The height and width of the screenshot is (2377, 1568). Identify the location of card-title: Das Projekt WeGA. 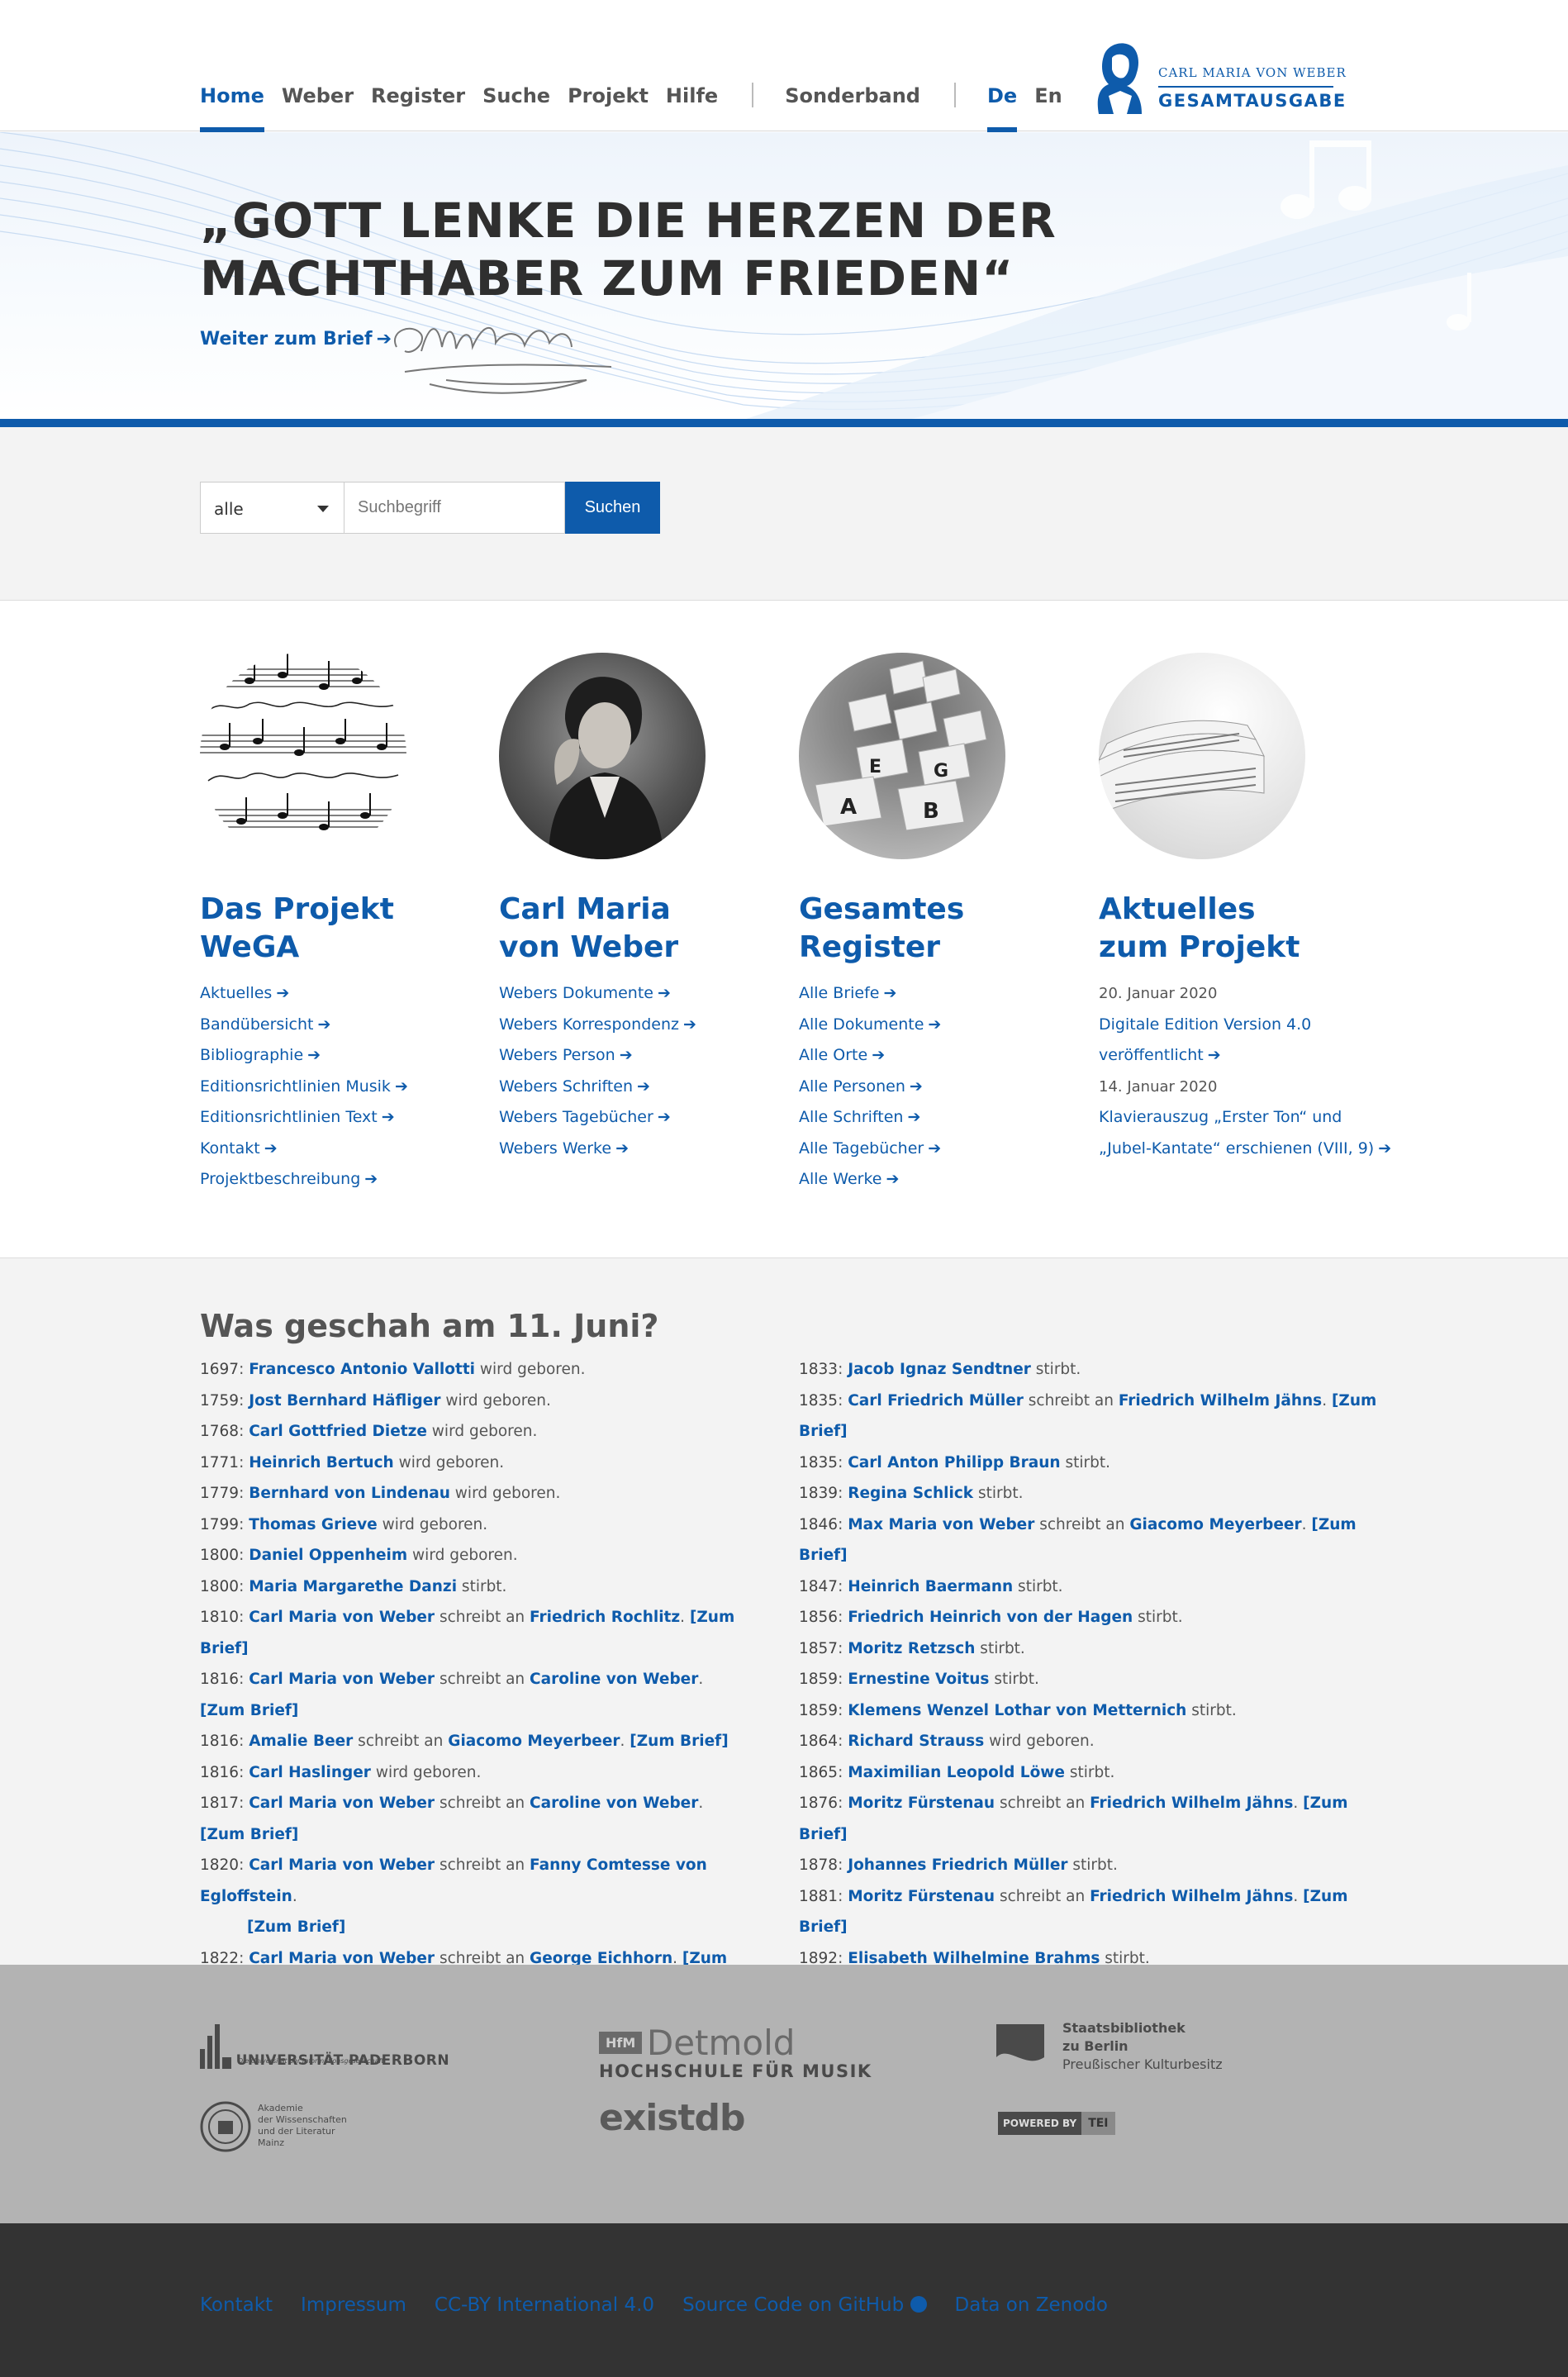
(341, 929).